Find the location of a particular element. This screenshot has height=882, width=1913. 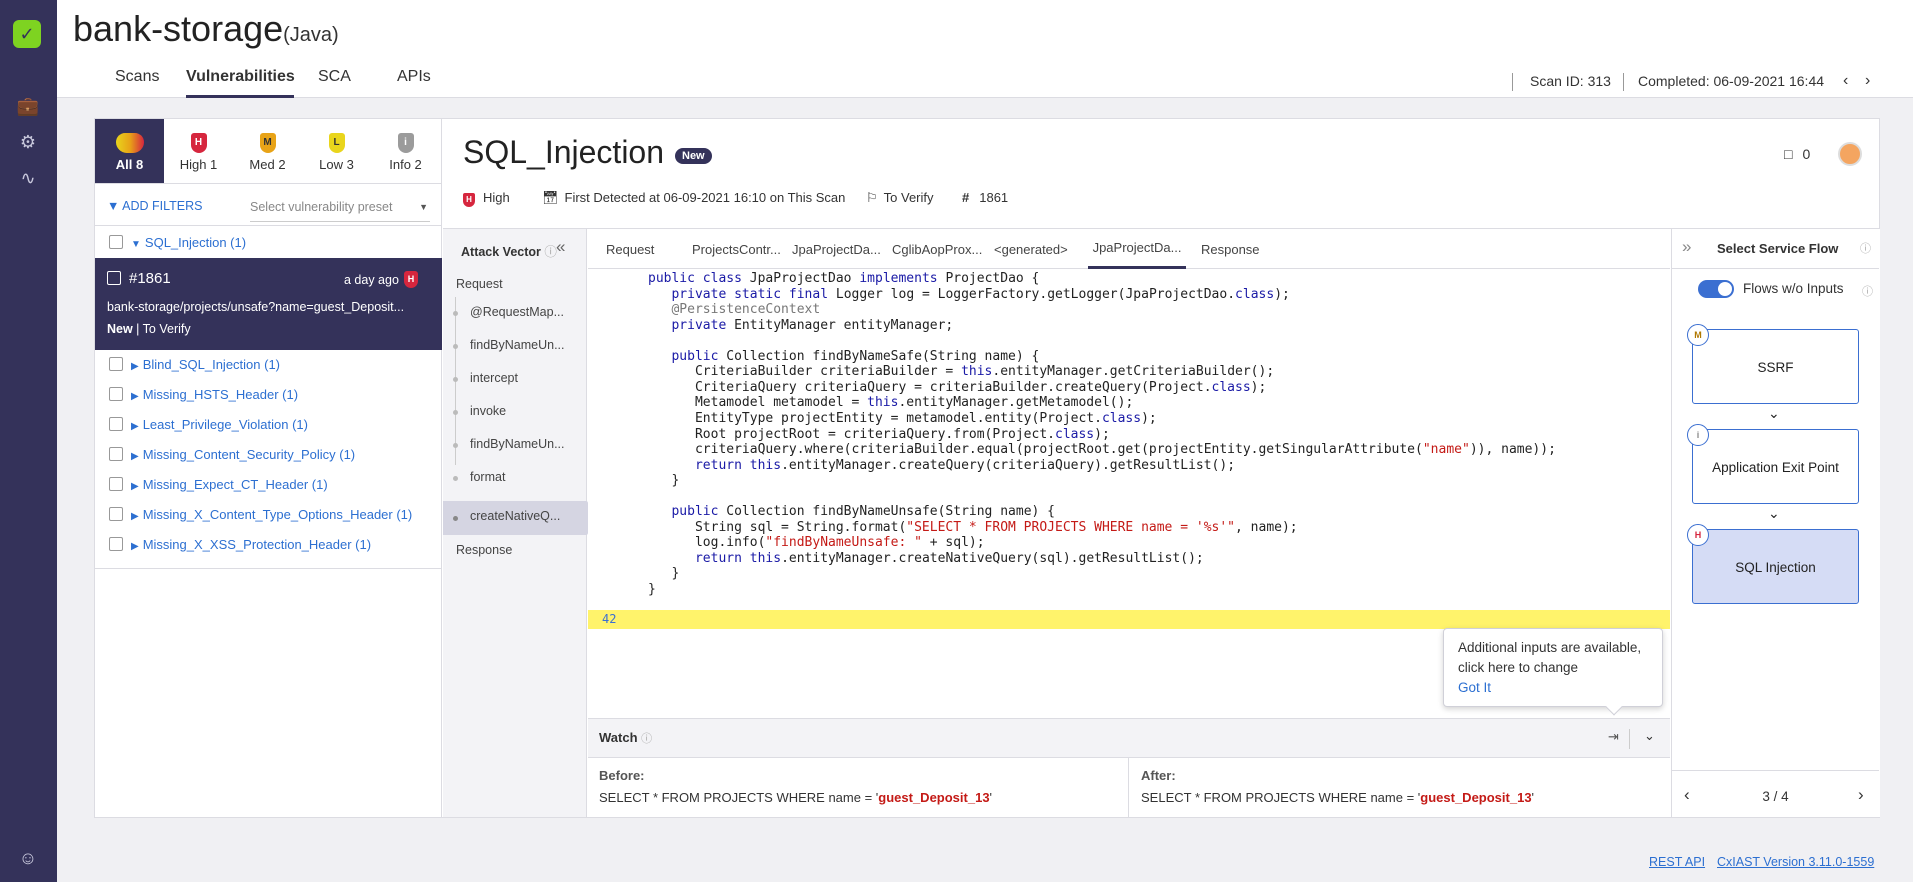

flag-icon: ⚐ is located at coordinates (872, 197).